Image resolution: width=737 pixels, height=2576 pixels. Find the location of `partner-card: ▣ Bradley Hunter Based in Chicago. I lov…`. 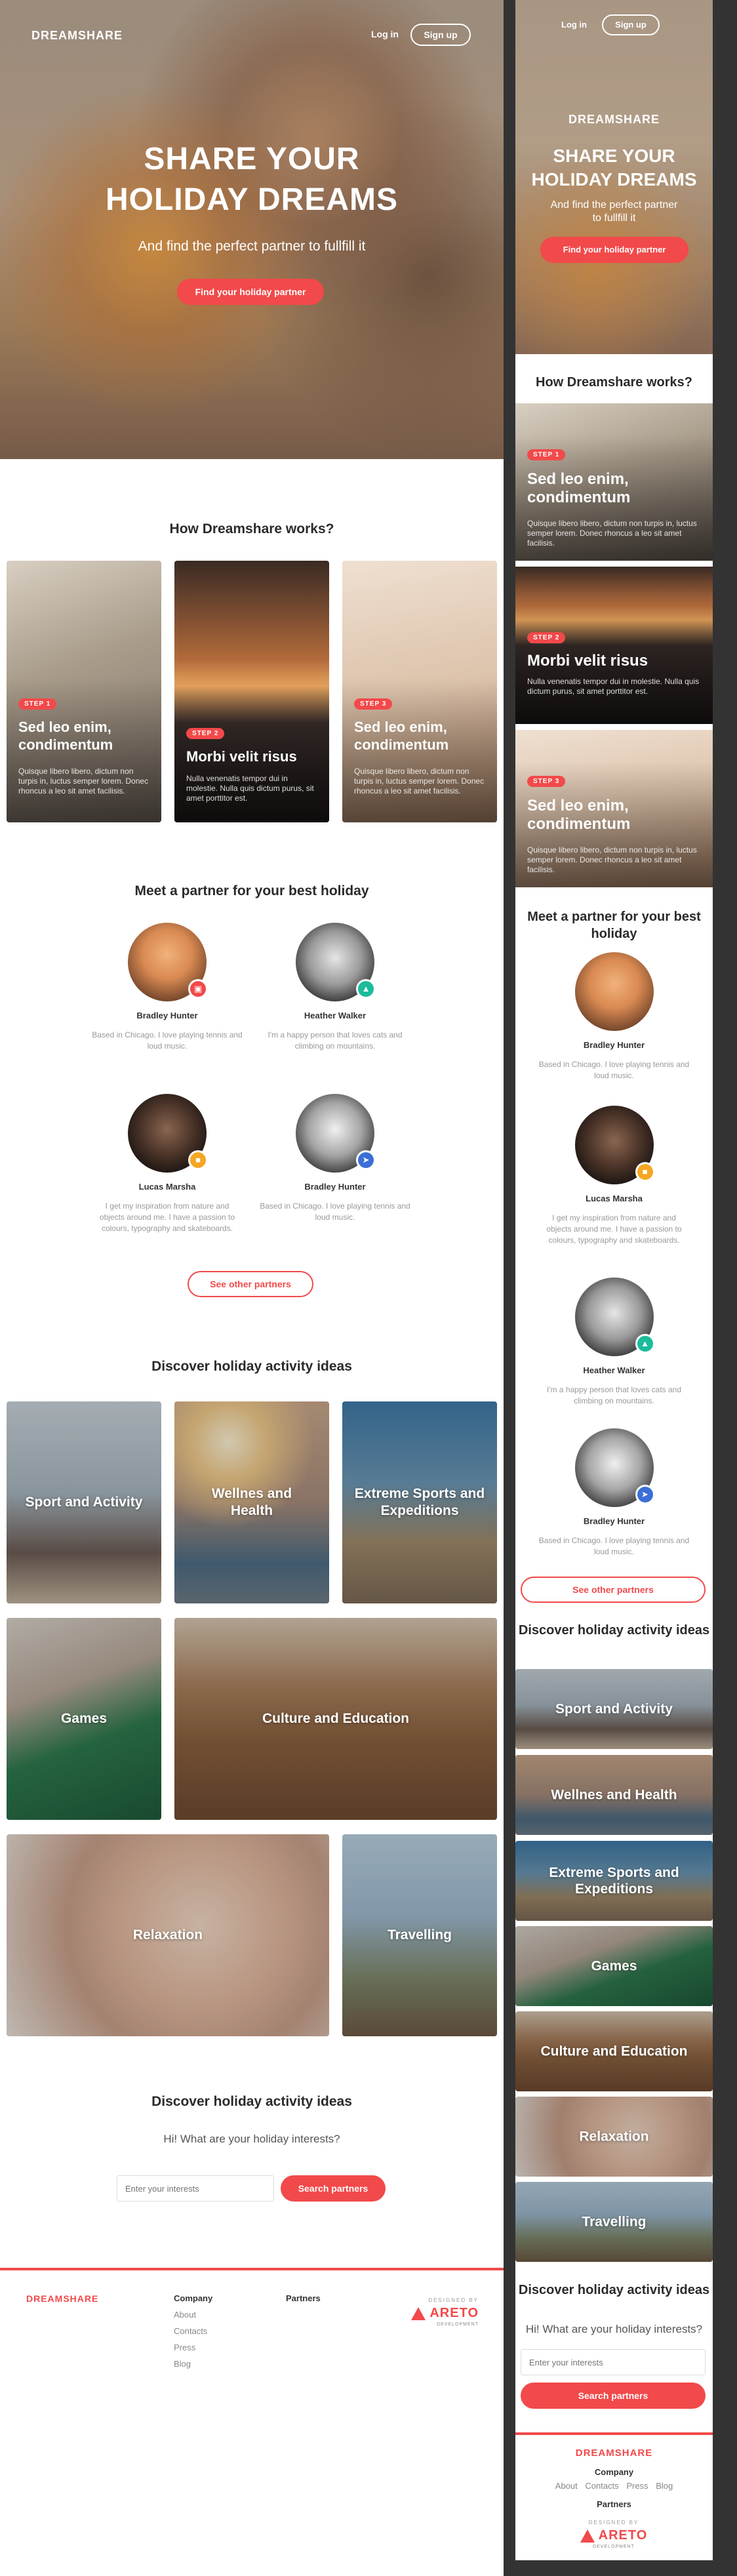

partner-card: ▣ Bradley Hunter Based in Chicago. I lov… is located at coordinates (167, 987).